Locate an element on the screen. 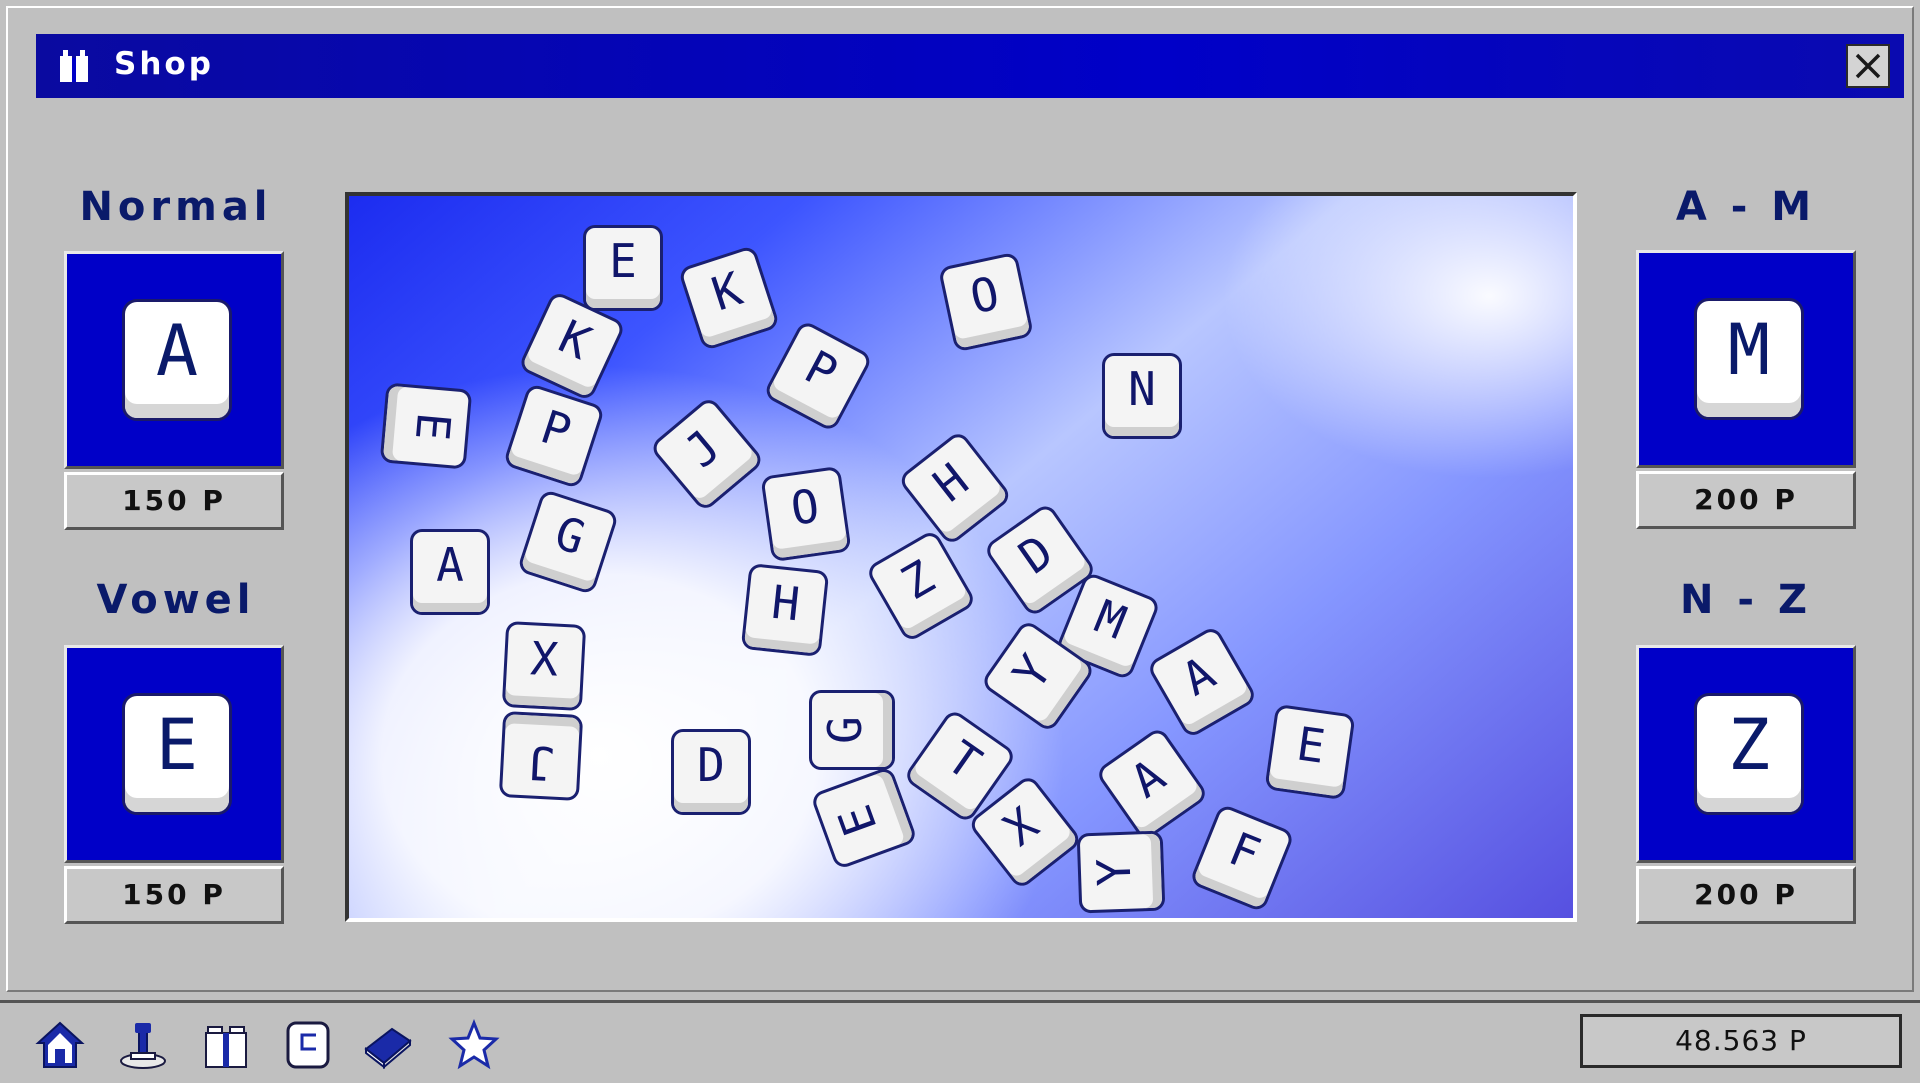 This screenshot has height=1083, width=1920. pack-tile-normal: A is located at coordinates (174, 360).